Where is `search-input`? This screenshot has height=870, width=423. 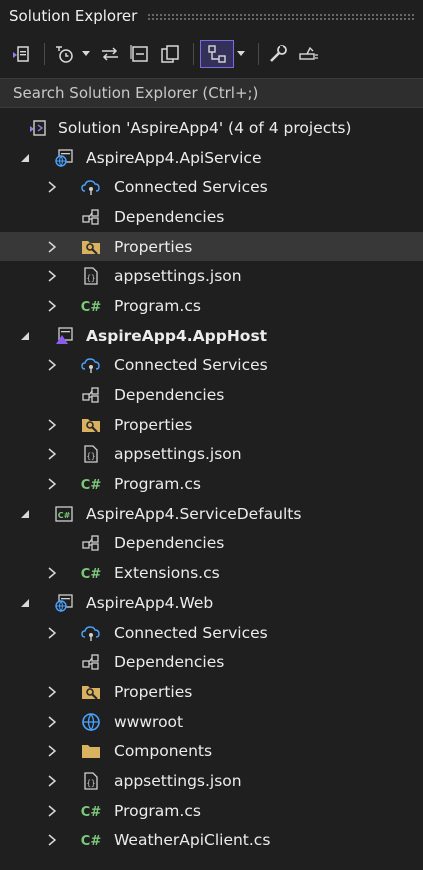
search-input is located at coordinates (211, 93).